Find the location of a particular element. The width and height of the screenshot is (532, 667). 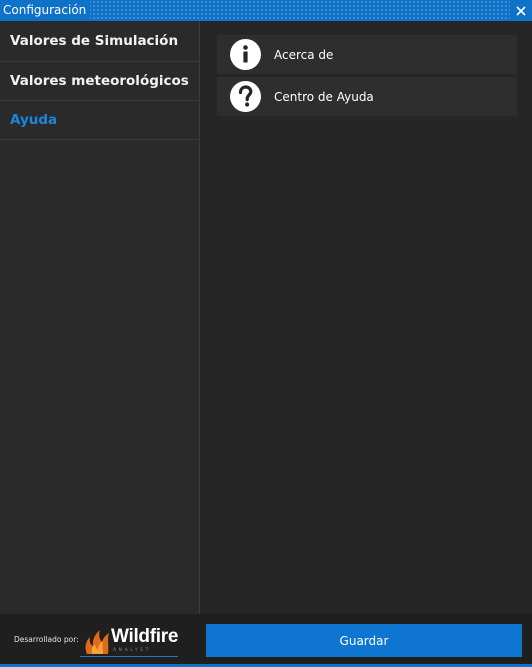

sidebar-item-help: Ayuda is located at coordinates (99, 120).